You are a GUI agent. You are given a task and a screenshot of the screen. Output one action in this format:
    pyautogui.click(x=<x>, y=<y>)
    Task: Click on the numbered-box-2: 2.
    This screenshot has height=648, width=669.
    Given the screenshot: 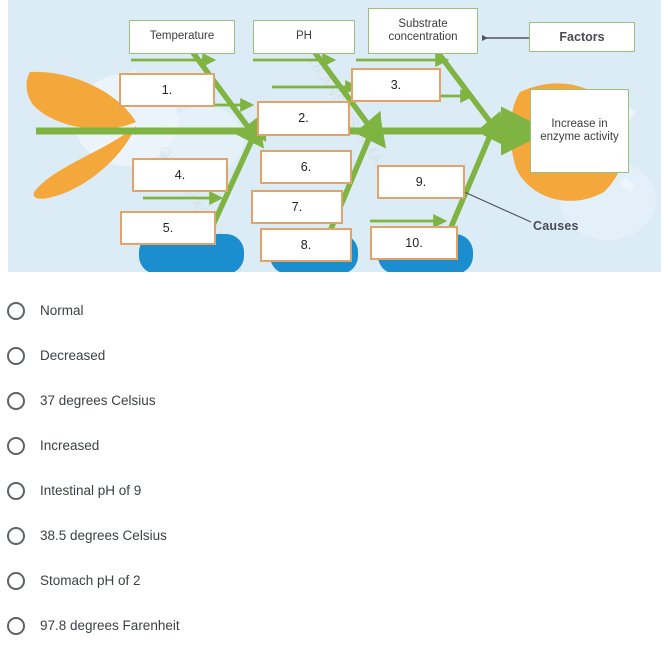 What is the action you would take?
    pyautogui.click(x=303, y=118)
    